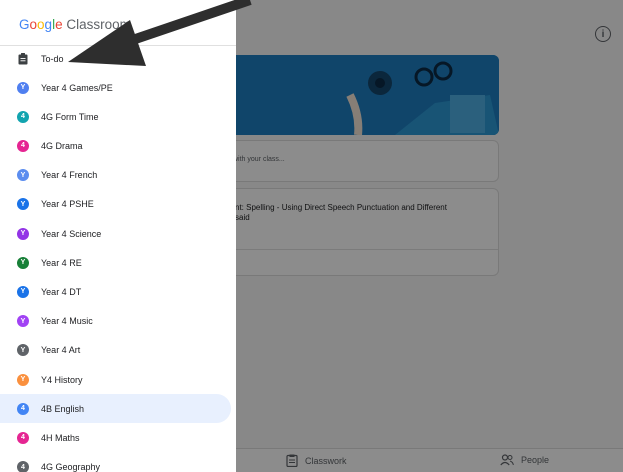  I want to click on drawer-header: Google Classroom, so click(118, 23).